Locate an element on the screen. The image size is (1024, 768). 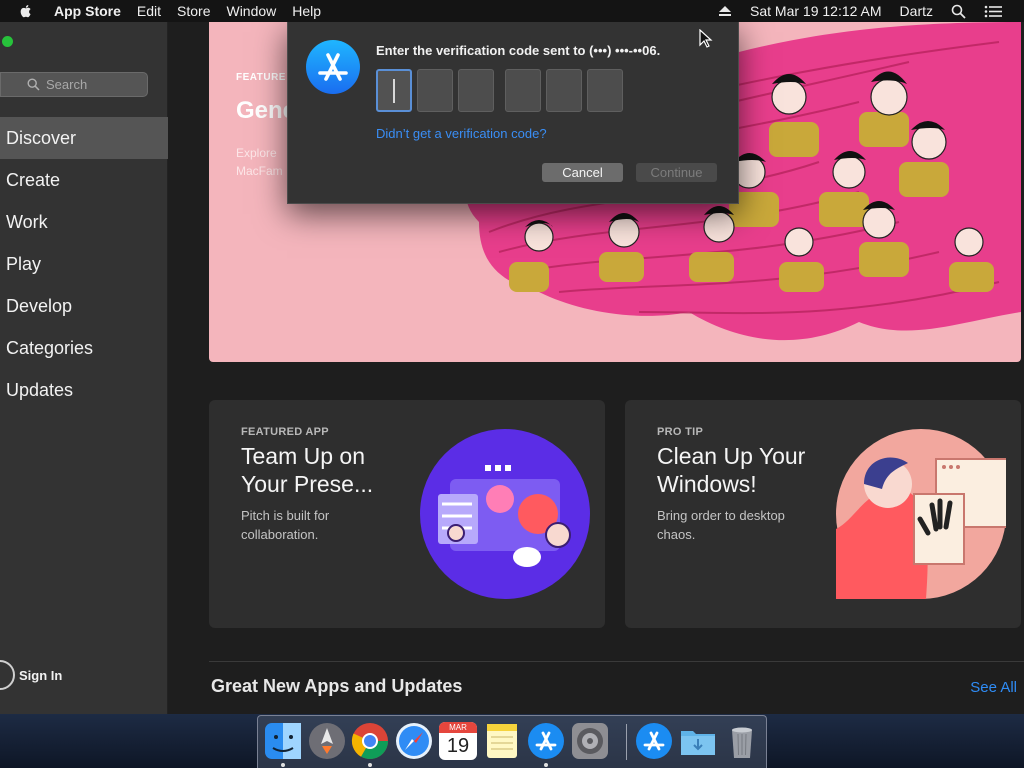
launchpad-icon is located at coordinates (327, 741).